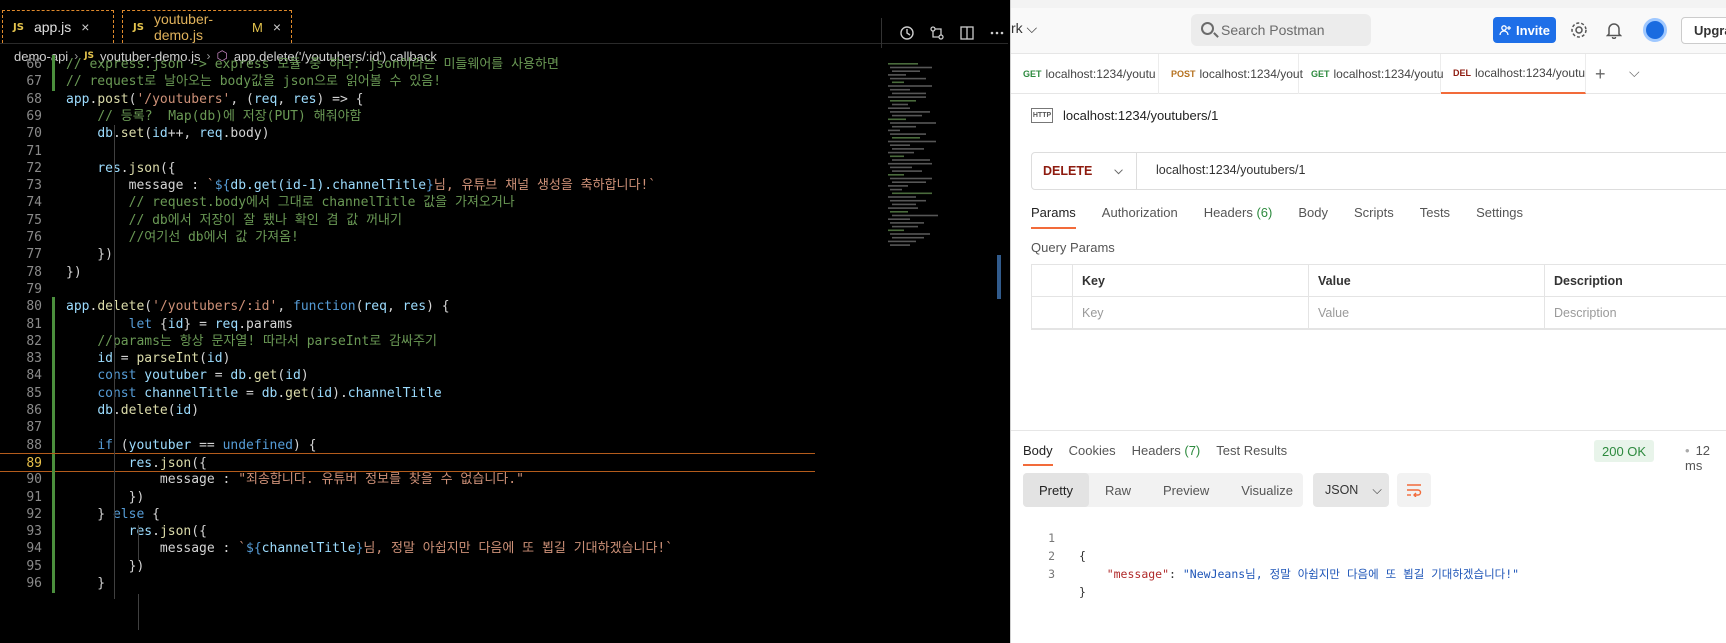 The width and height of the screenshot is (1726, 643). I want to click on code-line: 75 // db에서 저장이 잘 됐나 확인 겸 값 꺼내기, so click(440, 220).